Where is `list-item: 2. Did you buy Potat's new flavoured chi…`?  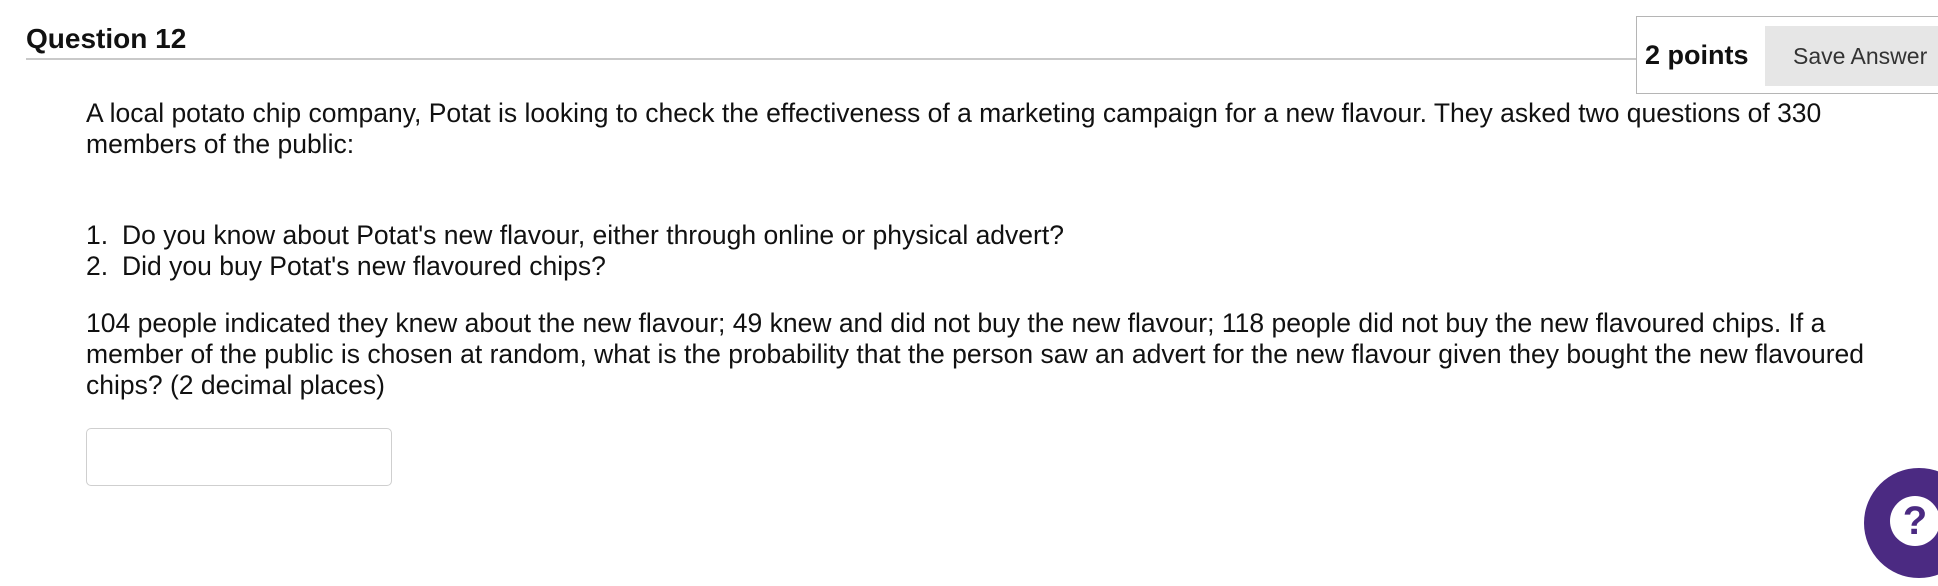 list-item: 2. Did you buy Potat's new flavoured chi… is located at coordinates (996, 266).